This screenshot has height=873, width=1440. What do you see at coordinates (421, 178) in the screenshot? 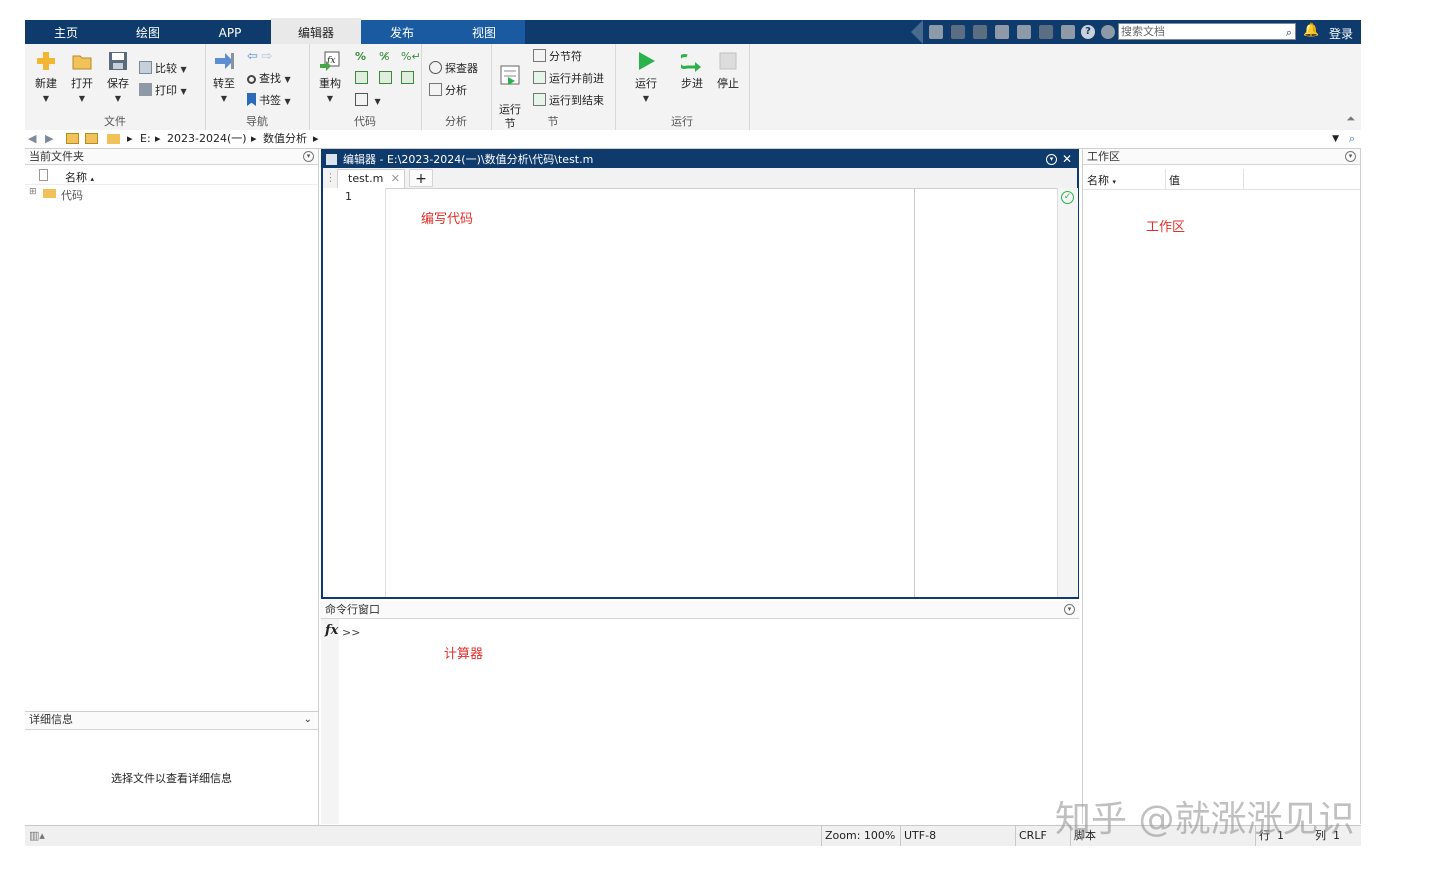
I see `new-tab-plus-icon: +` at bounding box center [421, 178].